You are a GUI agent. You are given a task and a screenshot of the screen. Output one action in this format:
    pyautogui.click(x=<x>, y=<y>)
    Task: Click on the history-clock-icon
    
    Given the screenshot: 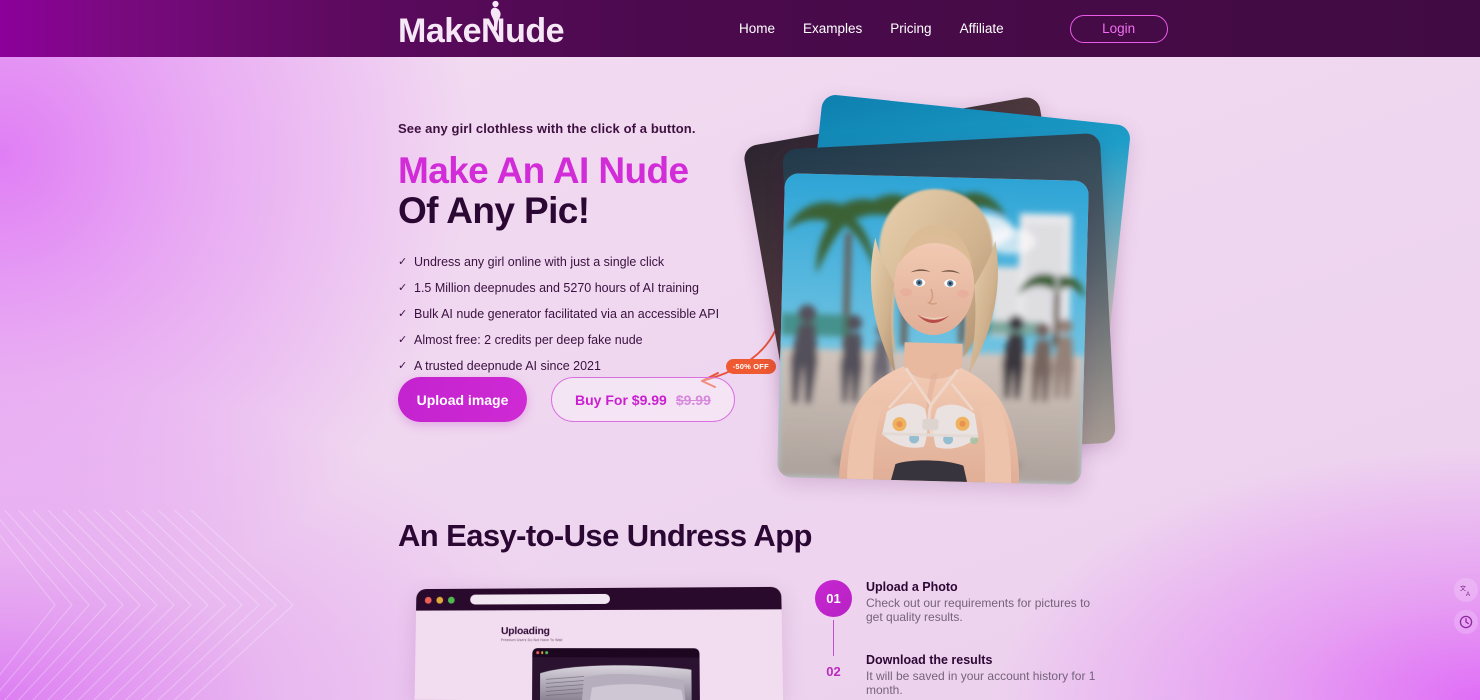 What is the action you would take?
    pyautogui.click(x=1466, y=622)
    